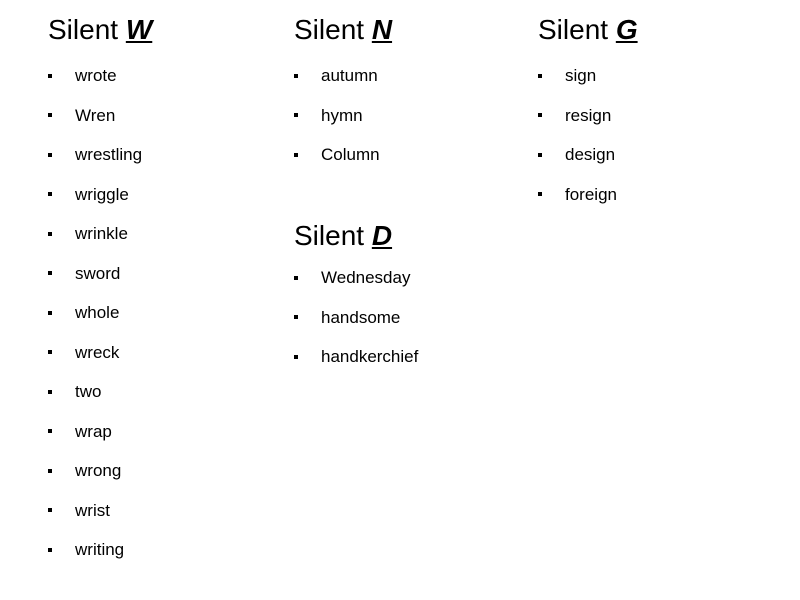 The image size is (800, 600). I want to click on list-item-label: Wren, so click(95, 115).